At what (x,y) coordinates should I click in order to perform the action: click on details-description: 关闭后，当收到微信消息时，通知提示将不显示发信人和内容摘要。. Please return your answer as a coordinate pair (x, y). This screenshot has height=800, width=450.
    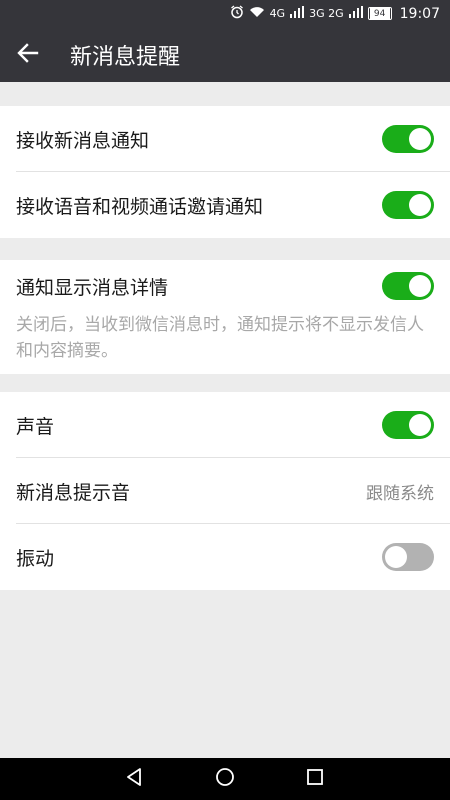
    Looking at the image, I should click on (220, 338).